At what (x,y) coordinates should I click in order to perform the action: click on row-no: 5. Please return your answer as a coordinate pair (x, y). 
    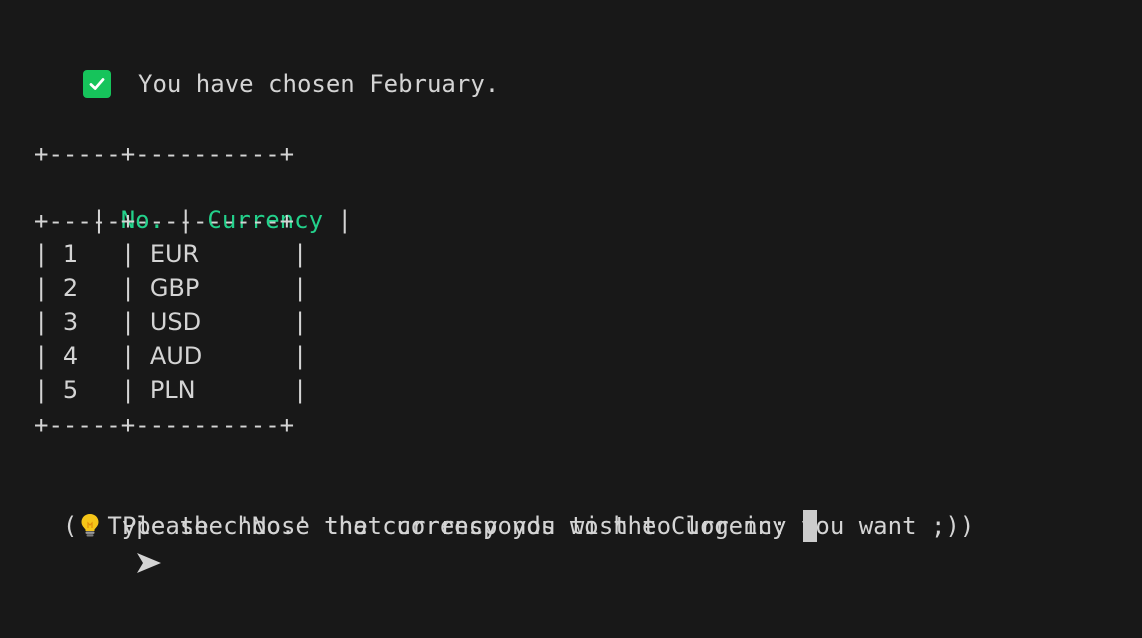
    Looking at the image, I should click on (70, 390).